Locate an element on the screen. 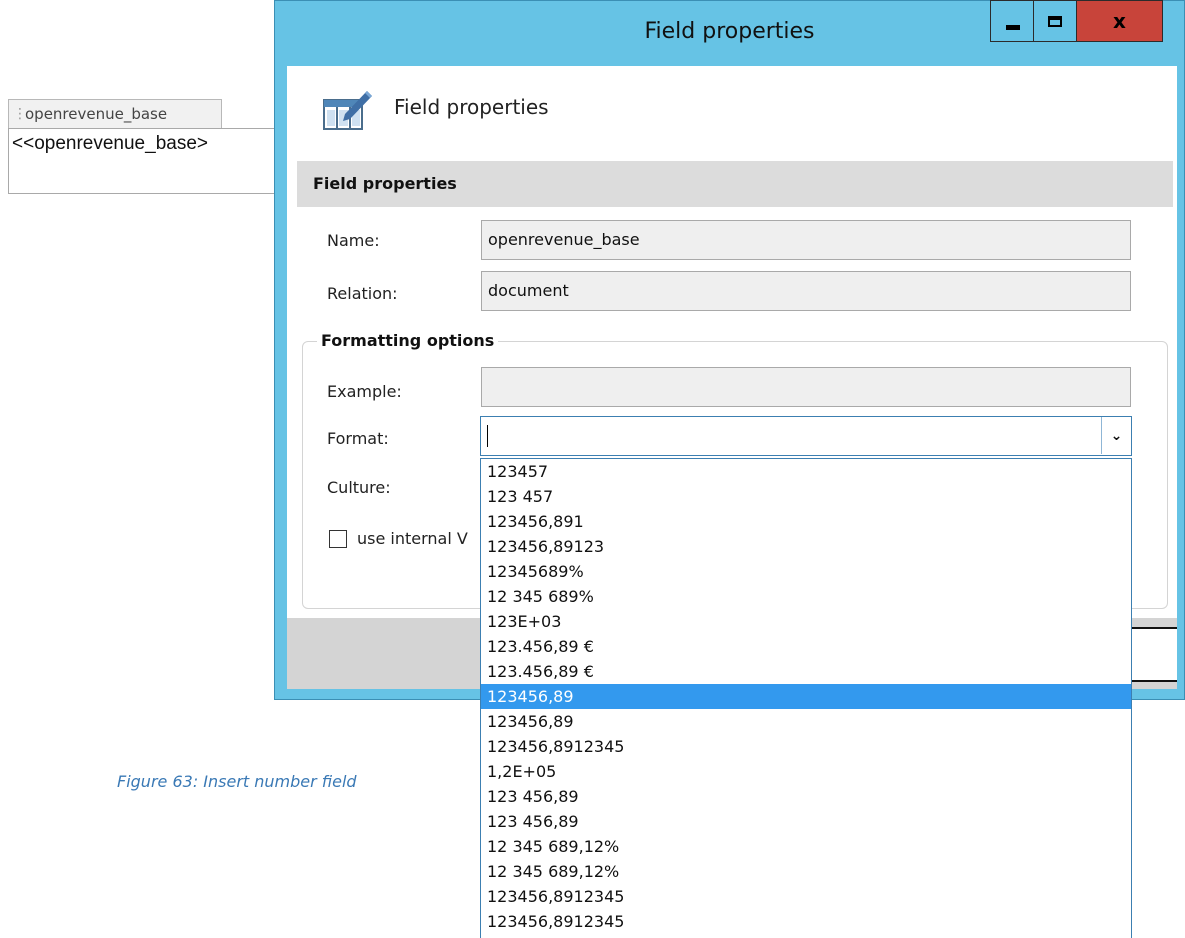  internal-checkbox-label: use internal V is located at coordinates (412, 538).